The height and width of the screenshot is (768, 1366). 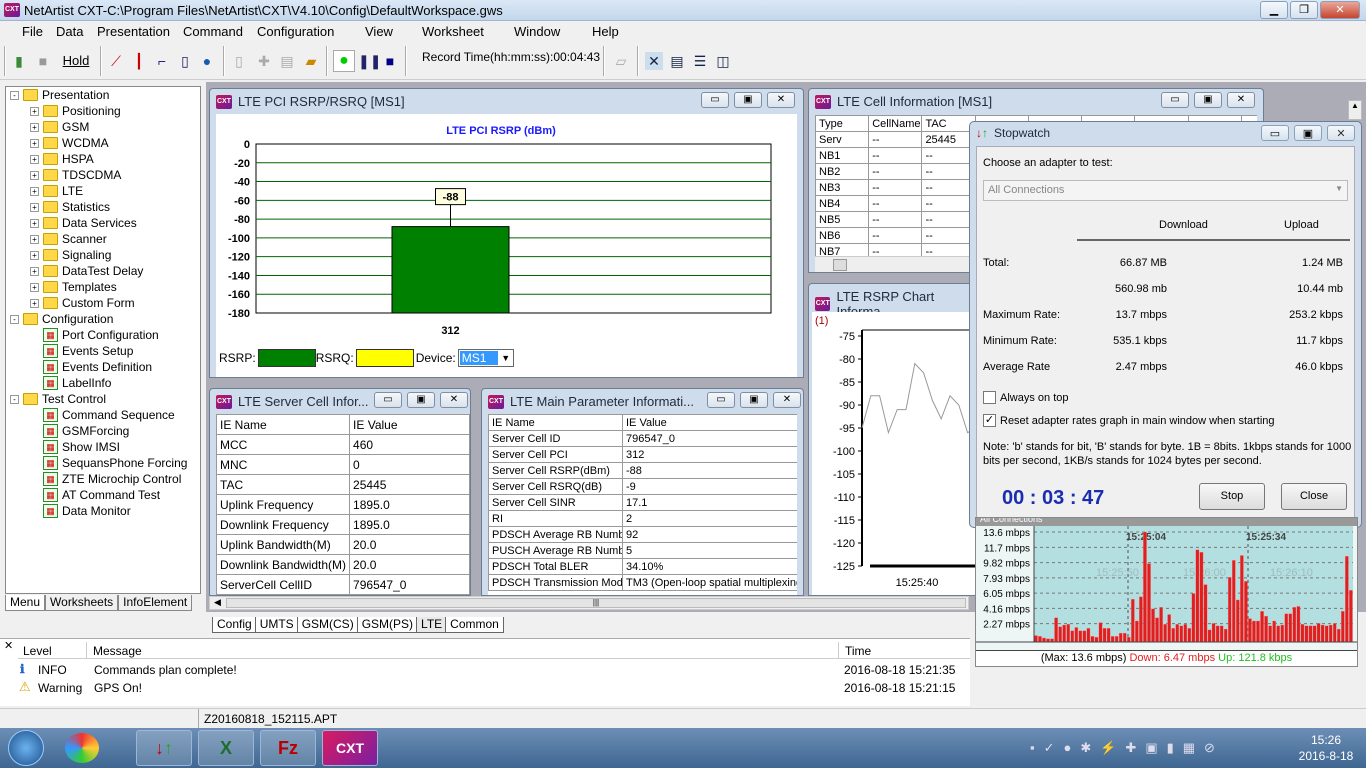 I want to click on table-row: Uplink Bandwidth(M) 20.0, so click(x=343, y=544).